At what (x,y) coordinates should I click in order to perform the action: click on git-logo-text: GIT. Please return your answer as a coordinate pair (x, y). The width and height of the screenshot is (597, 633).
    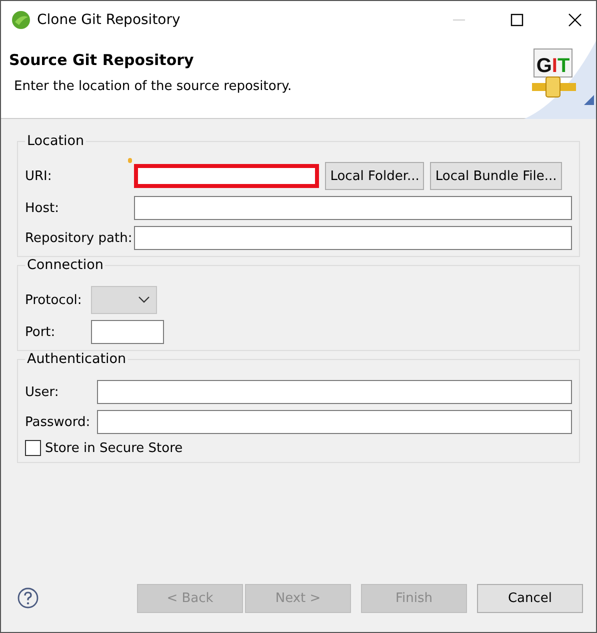
    Looking at the image, I should click on (553, 64).